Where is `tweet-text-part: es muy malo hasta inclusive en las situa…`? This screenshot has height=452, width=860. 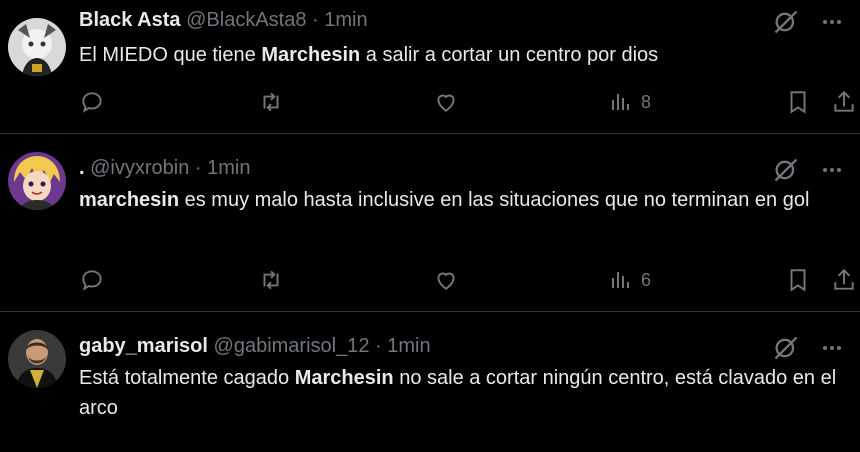
tweet-text-part: es muy malo hasta inclusive en las situa… is located at coordinates (494, 200).